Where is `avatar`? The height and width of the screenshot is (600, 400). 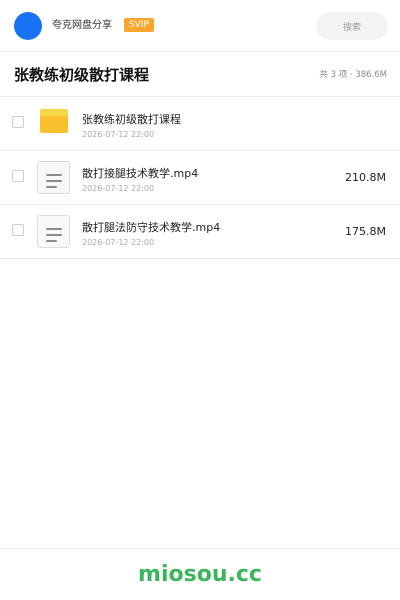
avatar is located at coordinates (28, 26).